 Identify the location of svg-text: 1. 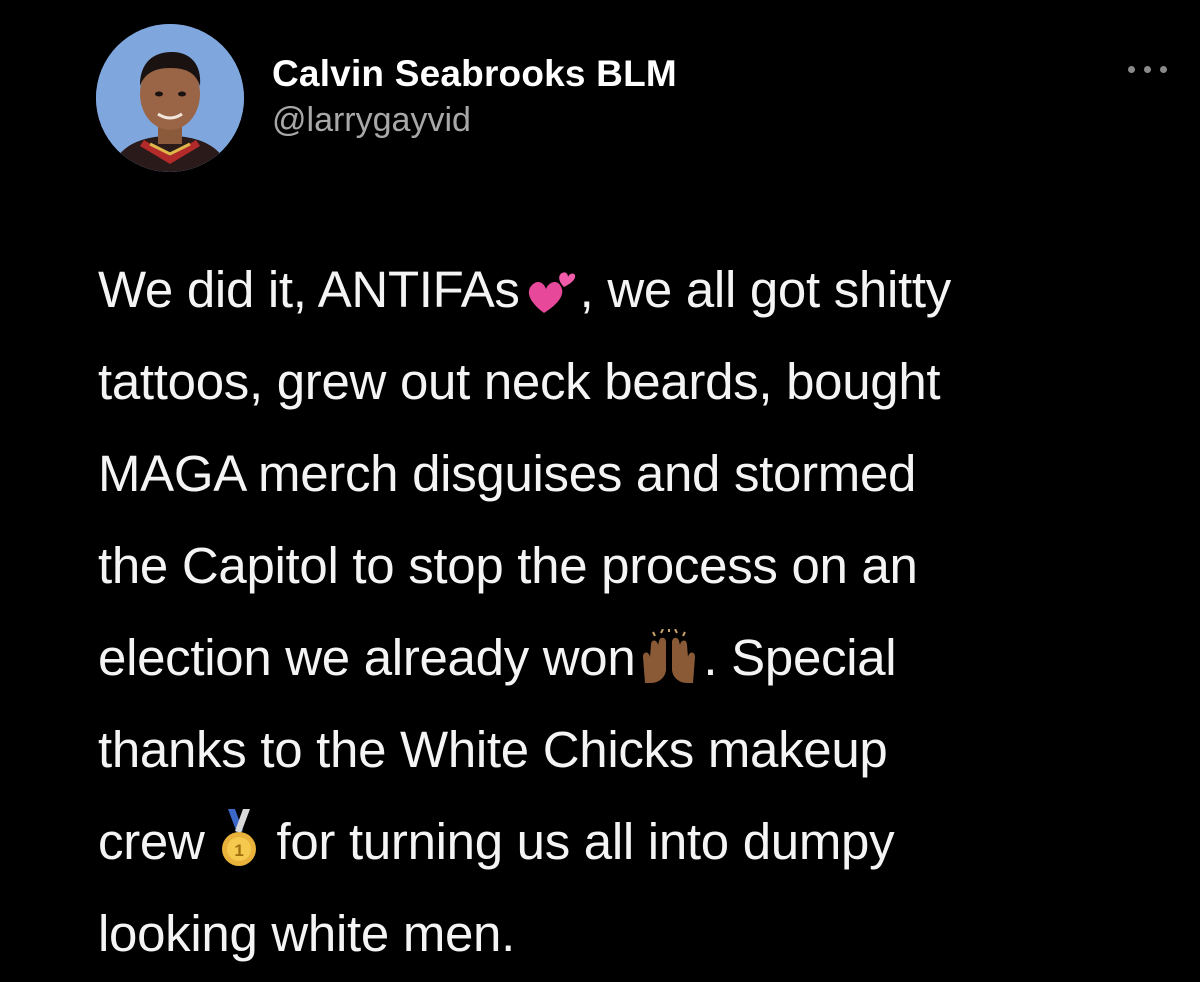
(239, 850).